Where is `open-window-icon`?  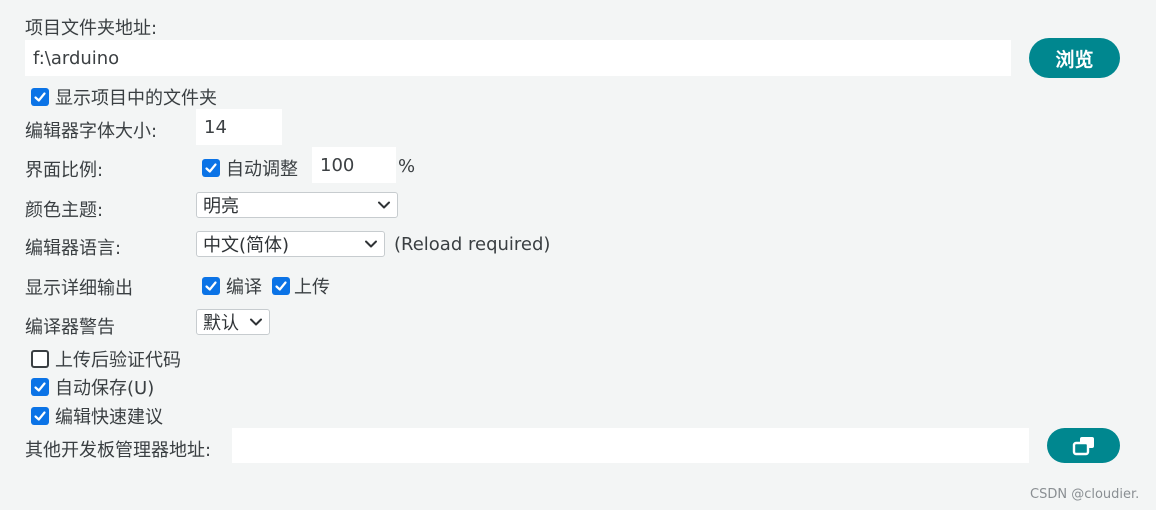
open-window-icon is located at coordinates (1083, 445).